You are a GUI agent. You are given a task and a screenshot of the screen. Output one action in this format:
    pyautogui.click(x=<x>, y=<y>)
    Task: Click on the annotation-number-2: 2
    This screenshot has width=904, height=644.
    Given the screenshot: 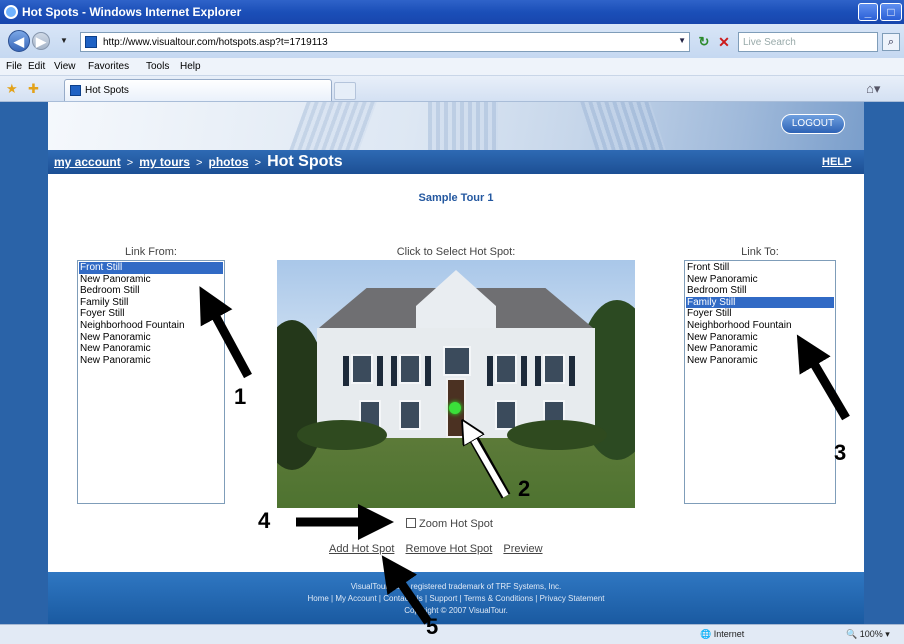 What is the action you would take?
    pyautogui.click(x=524, y=488)
    